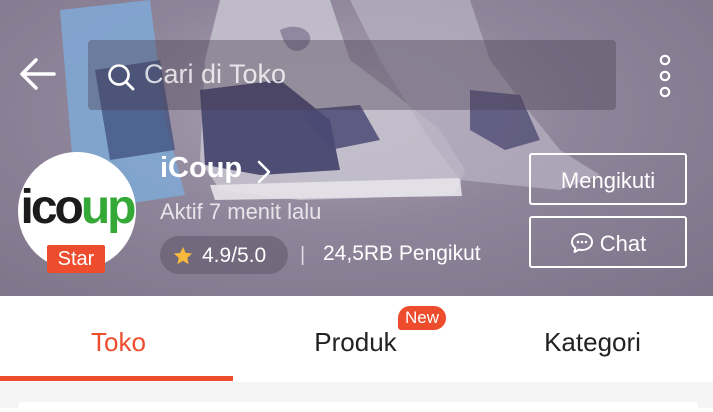 The height and width of the screenshot is (412, 713). What do you see at coordinates (355, 342) in the screenshot?
I see `tab-produk-label: Produk` at bounding box center [355, 342].